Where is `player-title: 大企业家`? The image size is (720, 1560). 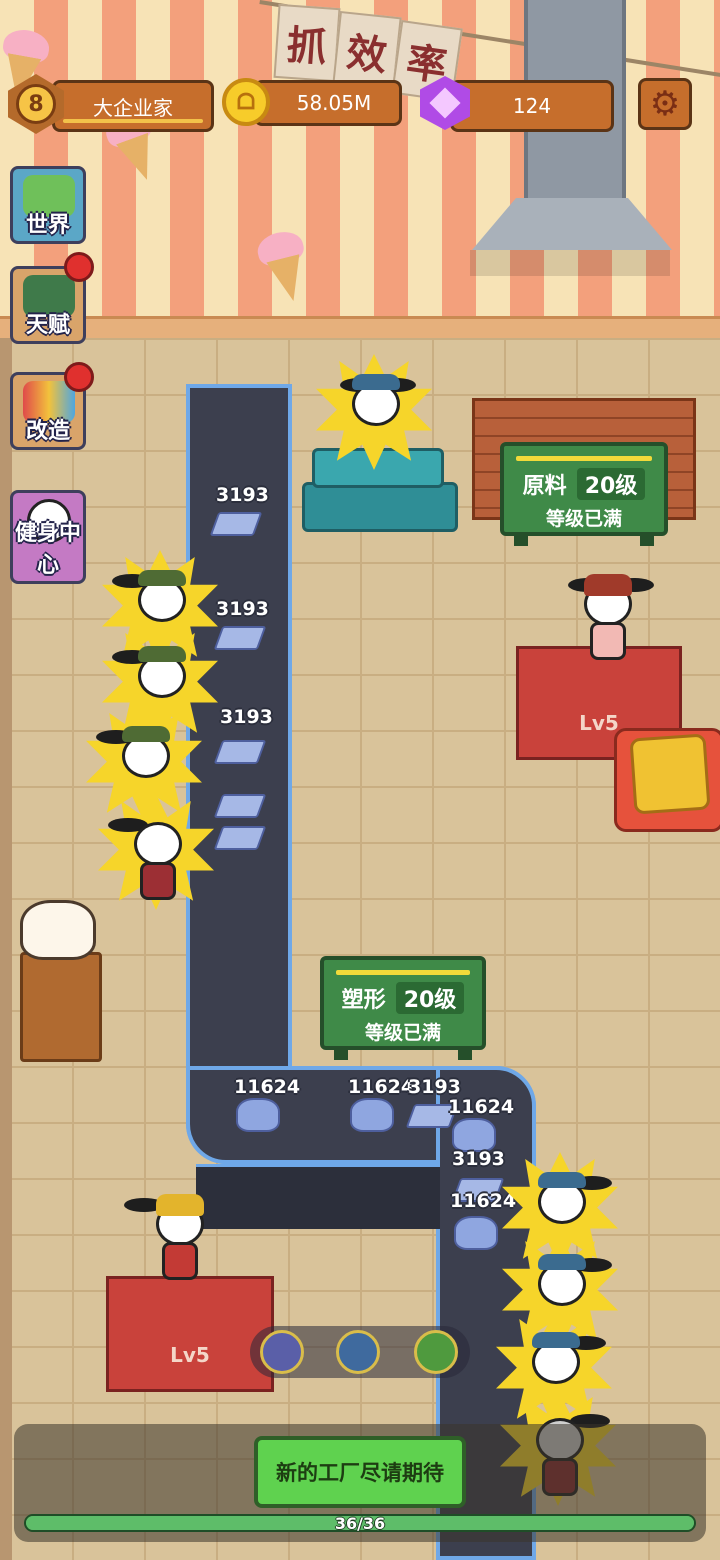
player-title: 大企业家 is located at coordinates (133, 107).